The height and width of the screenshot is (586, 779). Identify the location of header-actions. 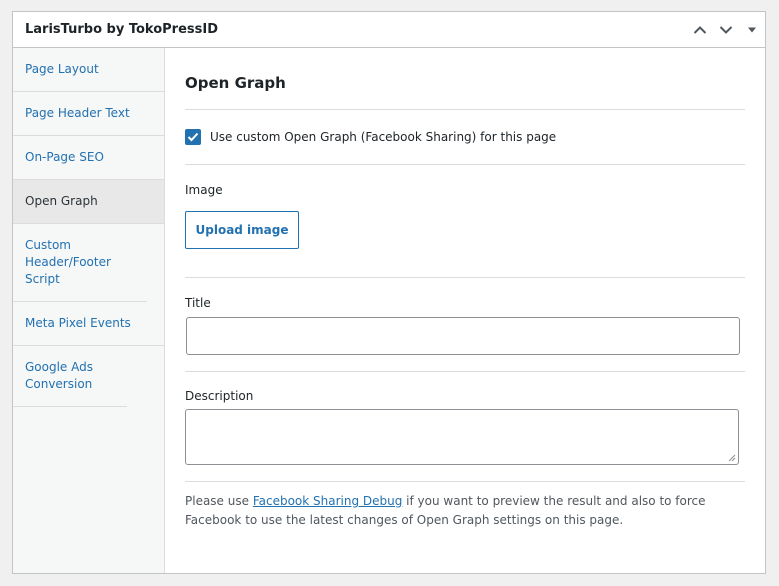
(726, 29).